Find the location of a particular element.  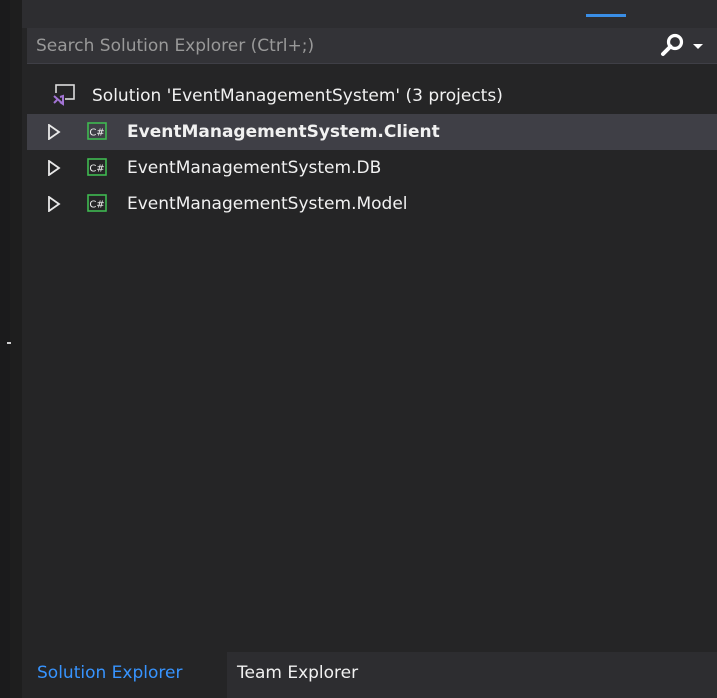

tree-item-project: C# EventManagementSystem.Client is located at coordinates (372, 132).